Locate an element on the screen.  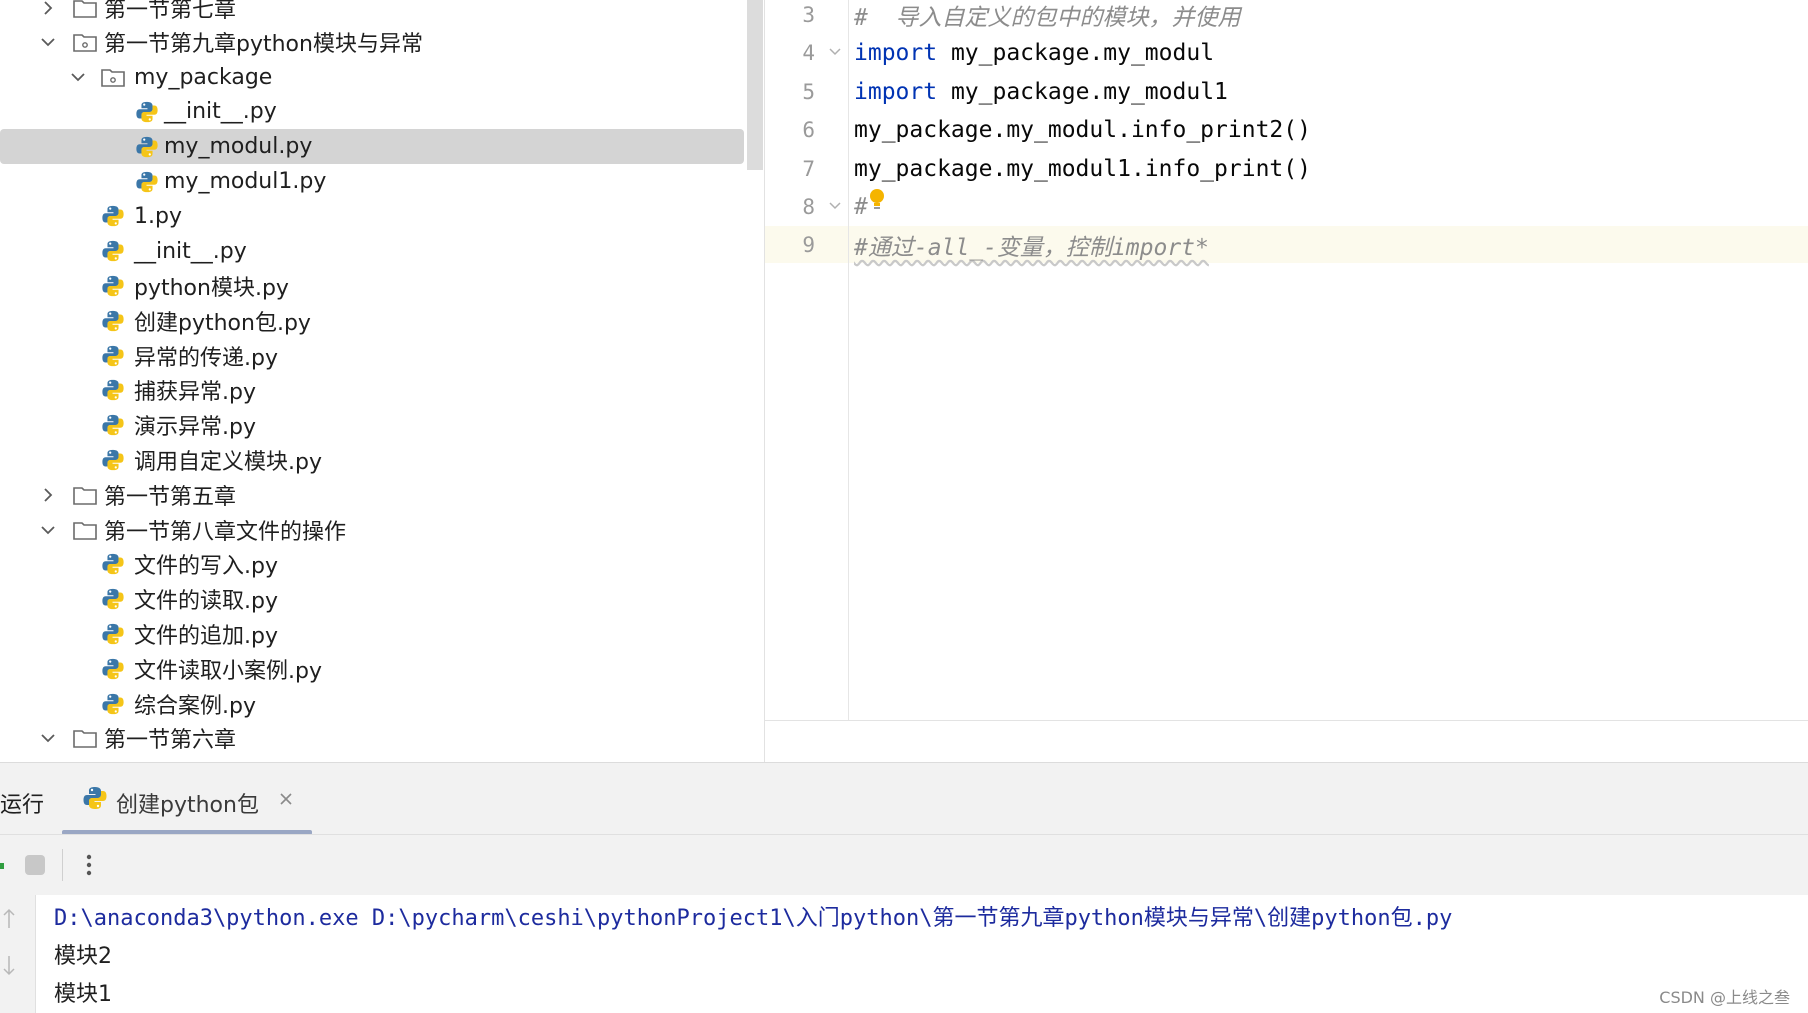
tree-item: 调用自定义模块.py is located at coordinates (372, 459).